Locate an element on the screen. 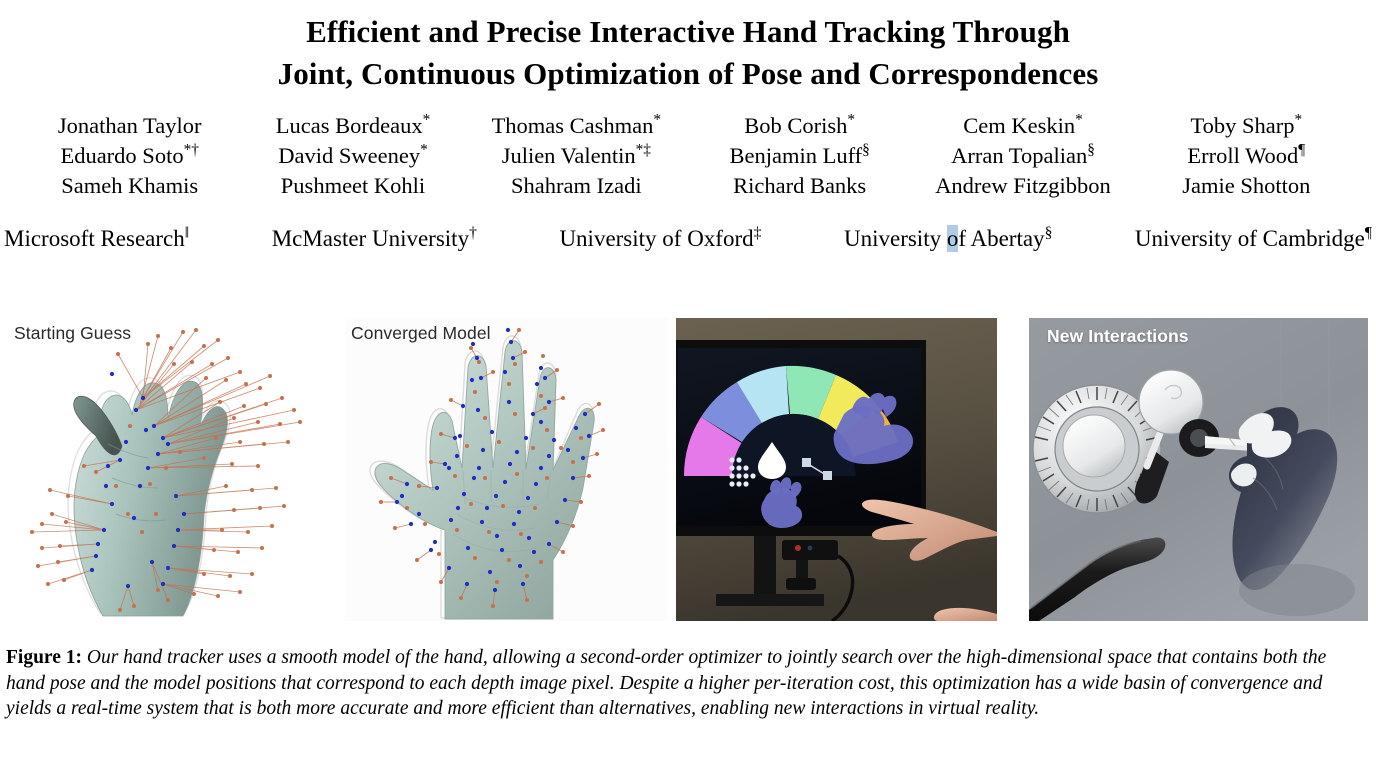 The height and width of the screenshot is (758, 1376). author-entry: Pushmeet Kohli is located at coordinates (352, 186).